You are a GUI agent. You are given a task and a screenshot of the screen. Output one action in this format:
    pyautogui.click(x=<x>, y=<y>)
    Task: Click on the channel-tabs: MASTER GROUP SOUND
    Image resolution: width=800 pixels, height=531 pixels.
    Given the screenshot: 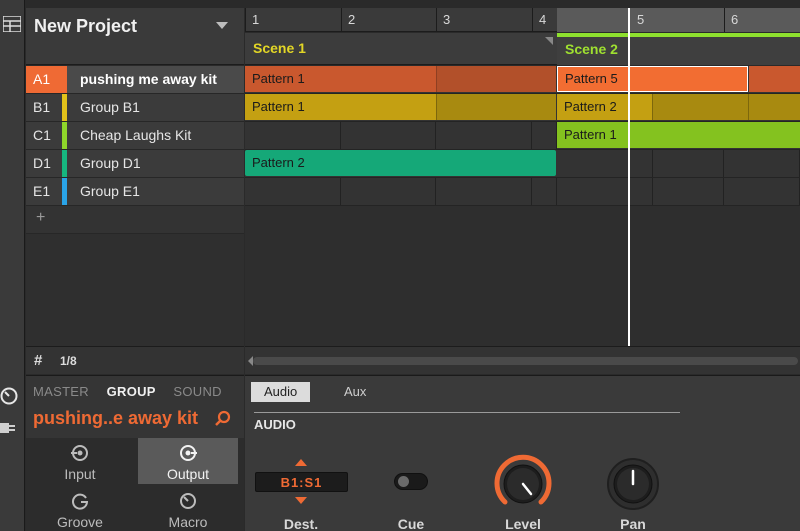 What is the action you would take?
    pyautogui.click(x=134, y=391)
    